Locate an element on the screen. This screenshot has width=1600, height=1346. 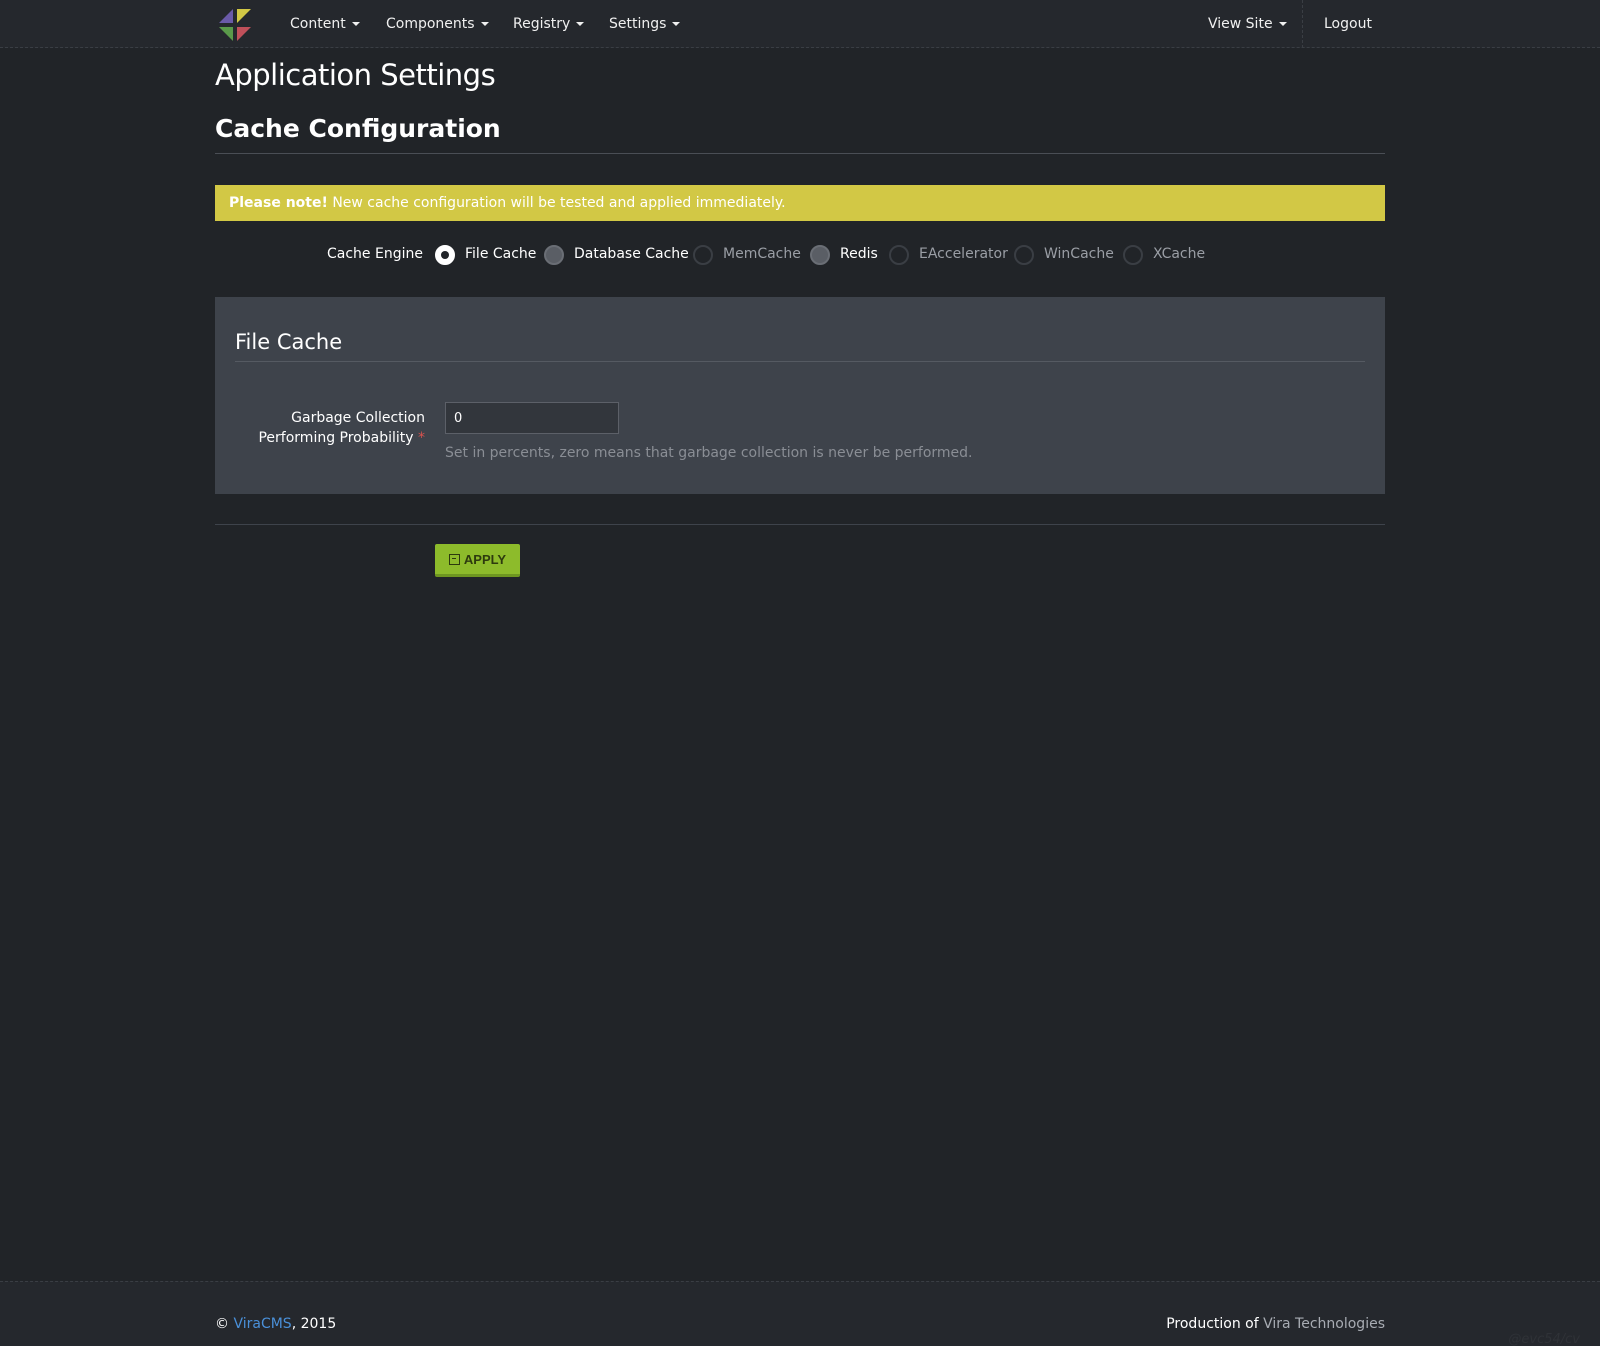
required-marker: * is located at coordinates (421, 438).